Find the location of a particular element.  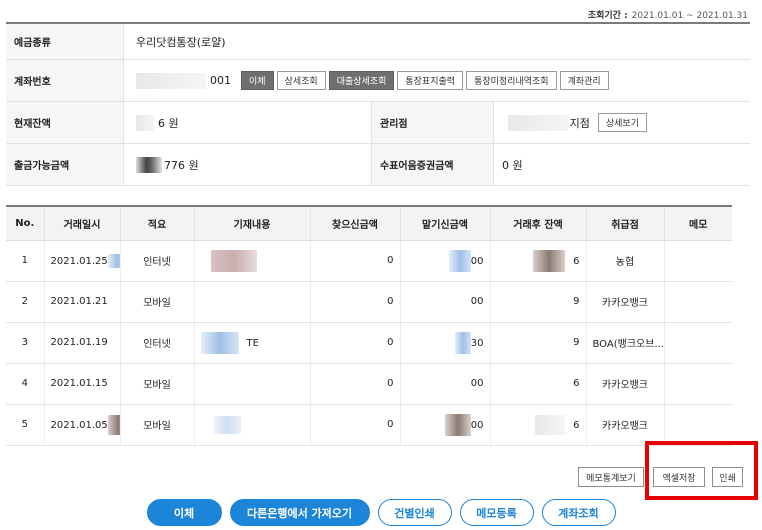

header-description: 기재내용 is located at coordinates (251, 223).